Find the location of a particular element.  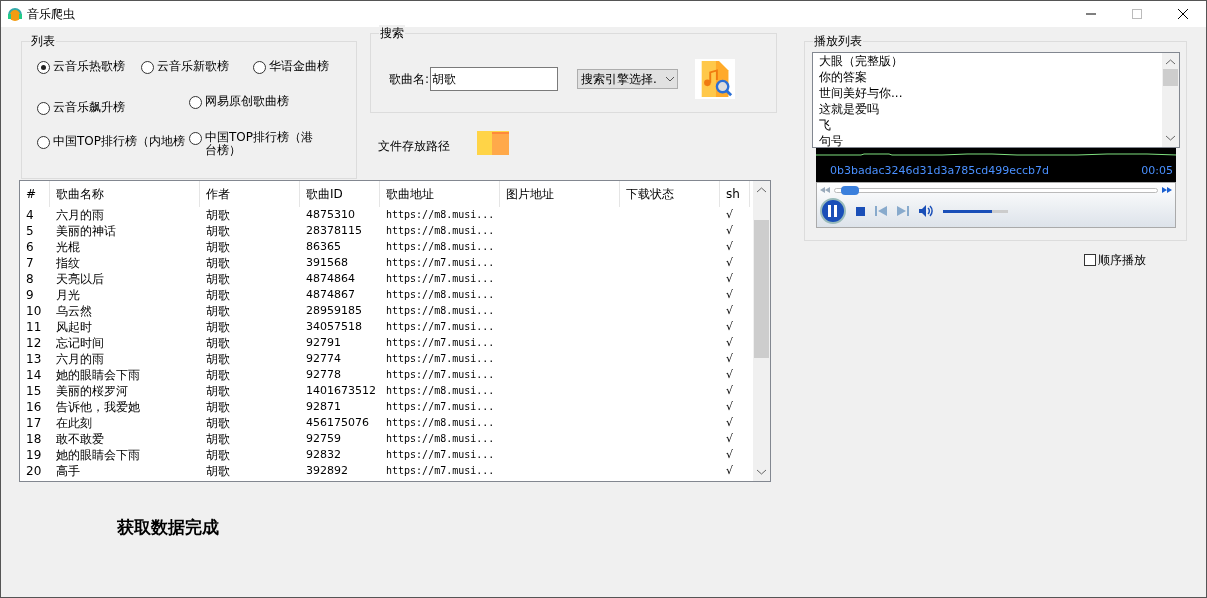

chevron-down-icon is located at coordinates (670, 79).